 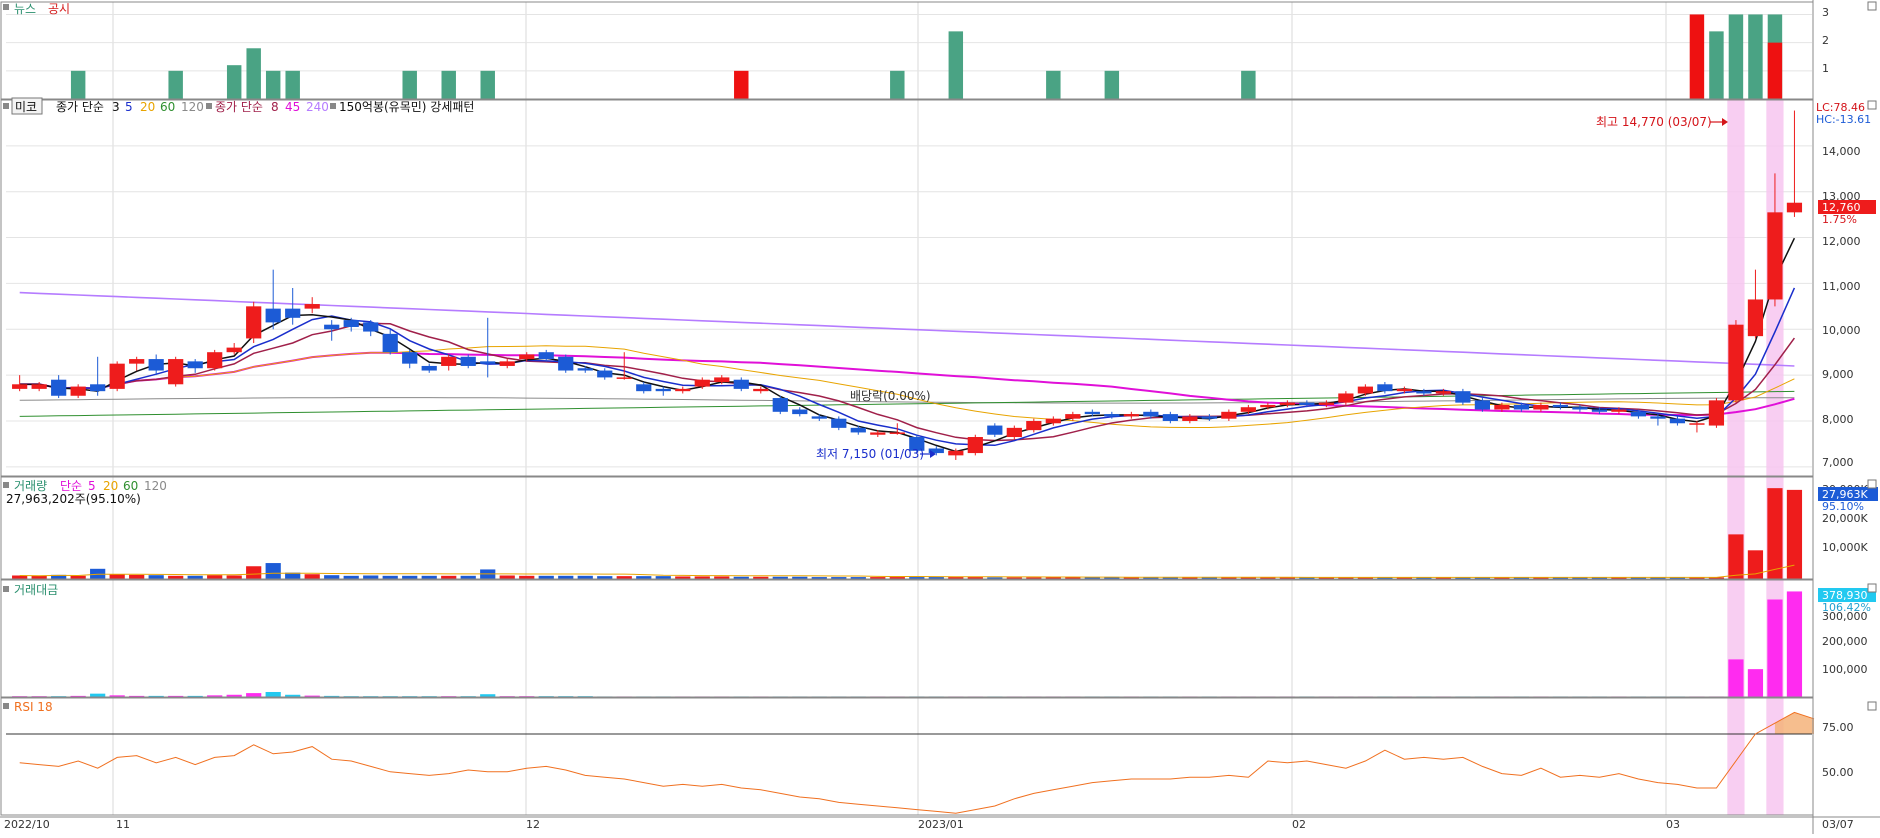 I want to click on volume-ma60-legend: 60, so click(x=130, y=486).